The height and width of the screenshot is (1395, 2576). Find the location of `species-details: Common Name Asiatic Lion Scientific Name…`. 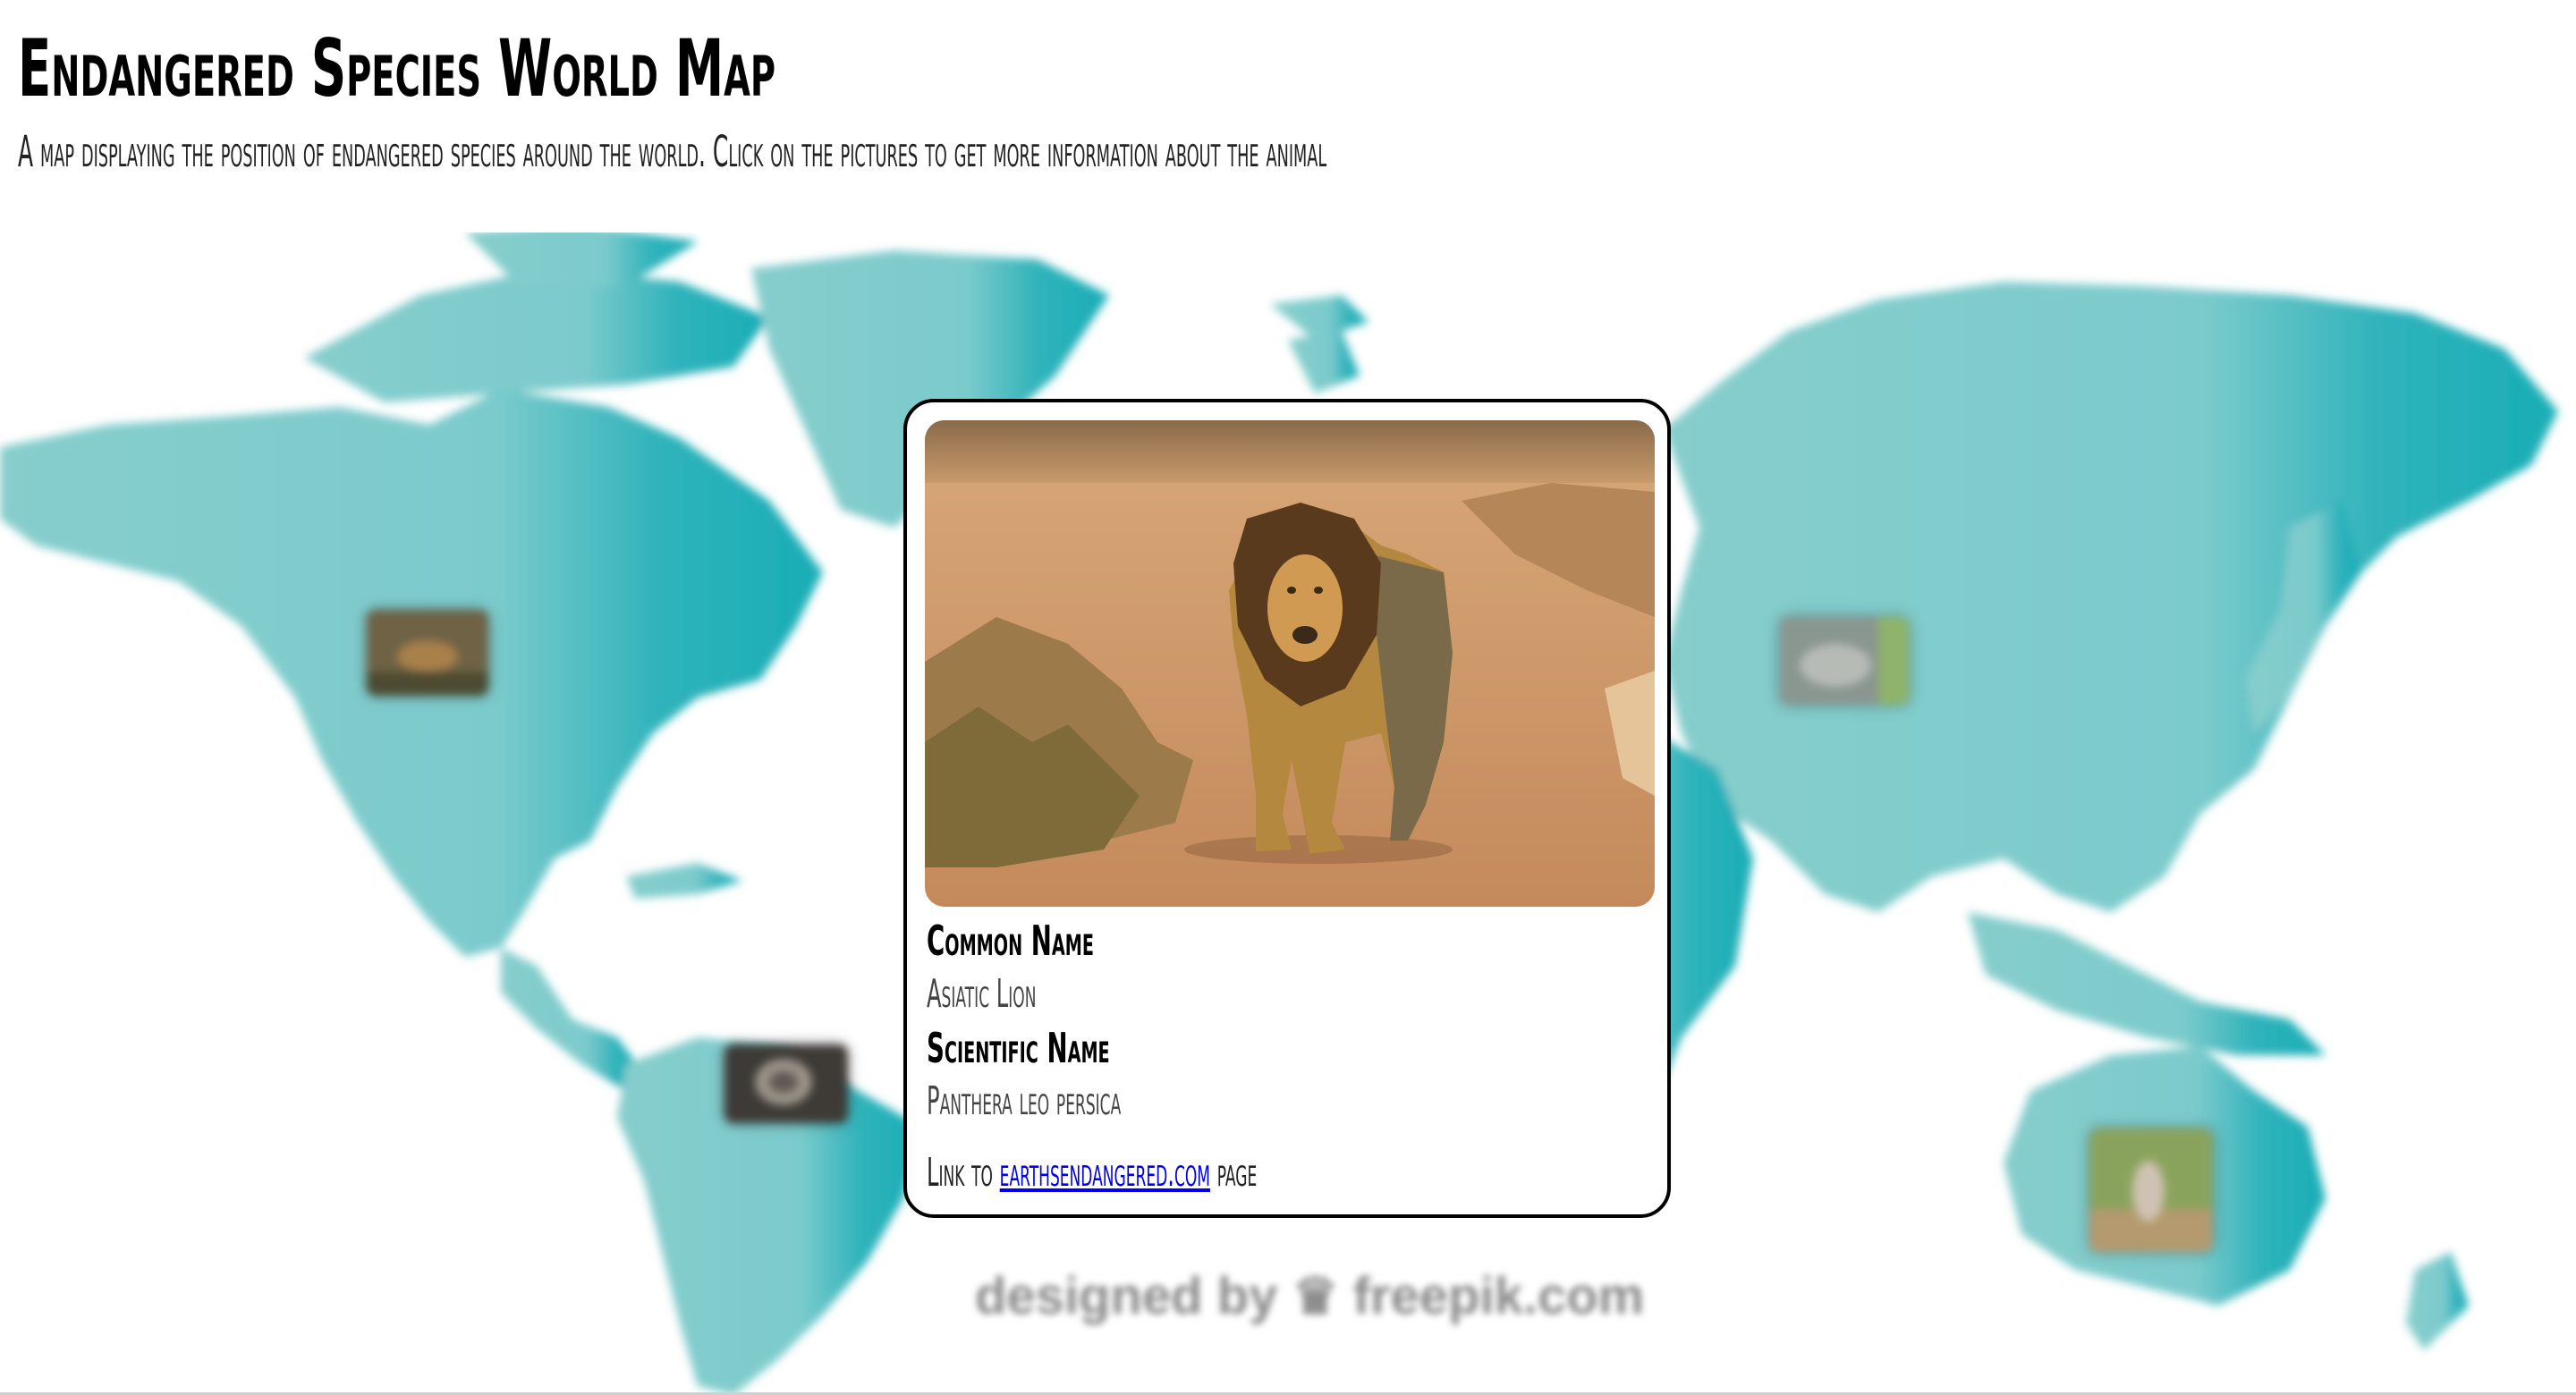

species-details: Common Name Asiatic Lion Scientific Name… is located at coordinates (1288, 1057).